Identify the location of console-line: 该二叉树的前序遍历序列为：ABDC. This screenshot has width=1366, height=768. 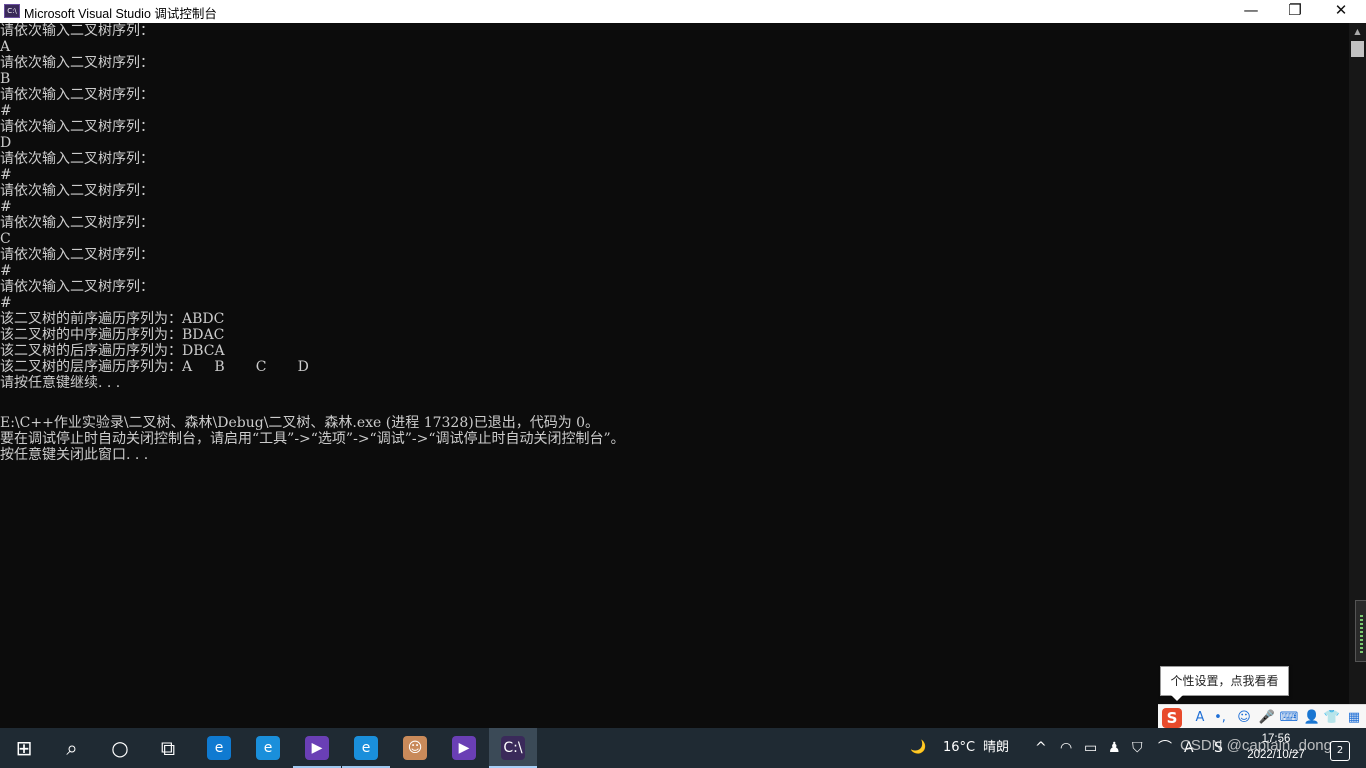
(112, 319).